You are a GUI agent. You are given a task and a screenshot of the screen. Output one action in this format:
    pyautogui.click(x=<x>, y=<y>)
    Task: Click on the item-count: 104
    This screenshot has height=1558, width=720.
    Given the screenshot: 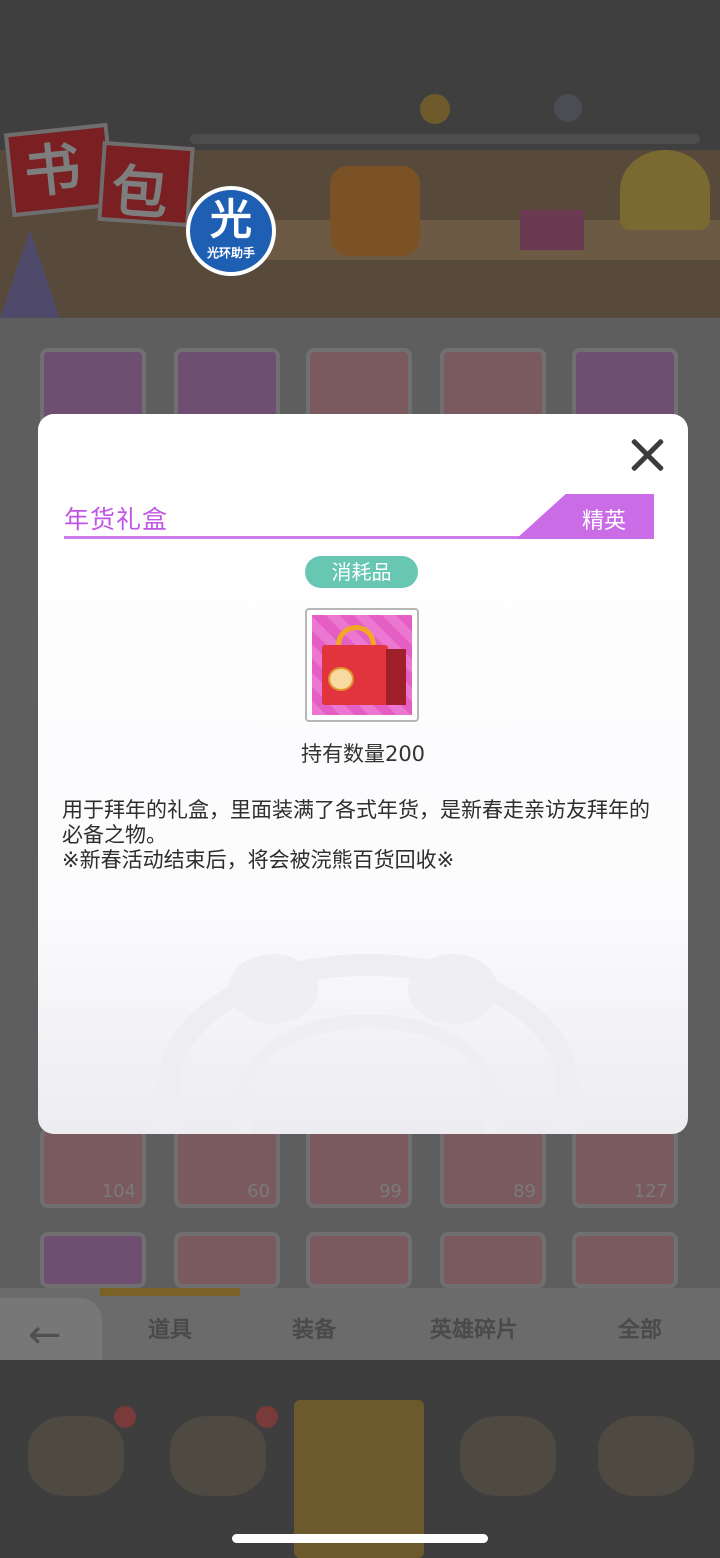 What is the action you would take?
    pyautogui.click(x=118, y=1191)
    